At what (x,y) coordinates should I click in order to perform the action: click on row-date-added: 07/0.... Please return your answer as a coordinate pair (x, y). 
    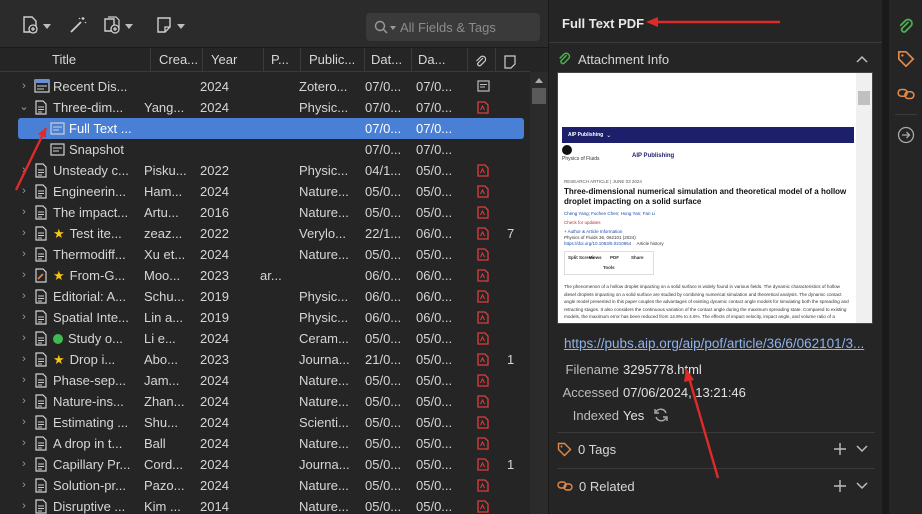
    Looking at the image, I should click on (383, 107).